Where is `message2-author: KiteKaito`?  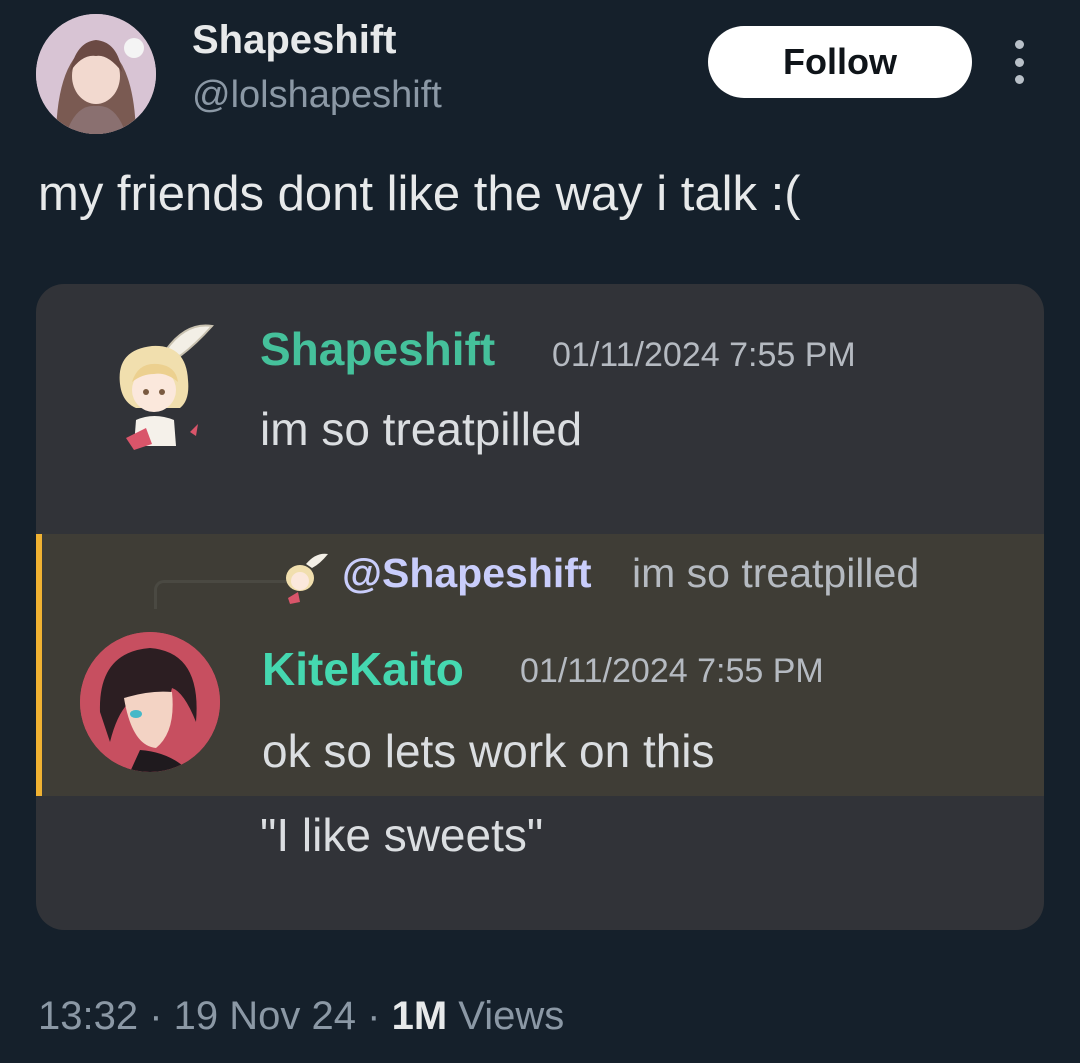 message2-author: KiteKaito is located at coordinates (363, 669).